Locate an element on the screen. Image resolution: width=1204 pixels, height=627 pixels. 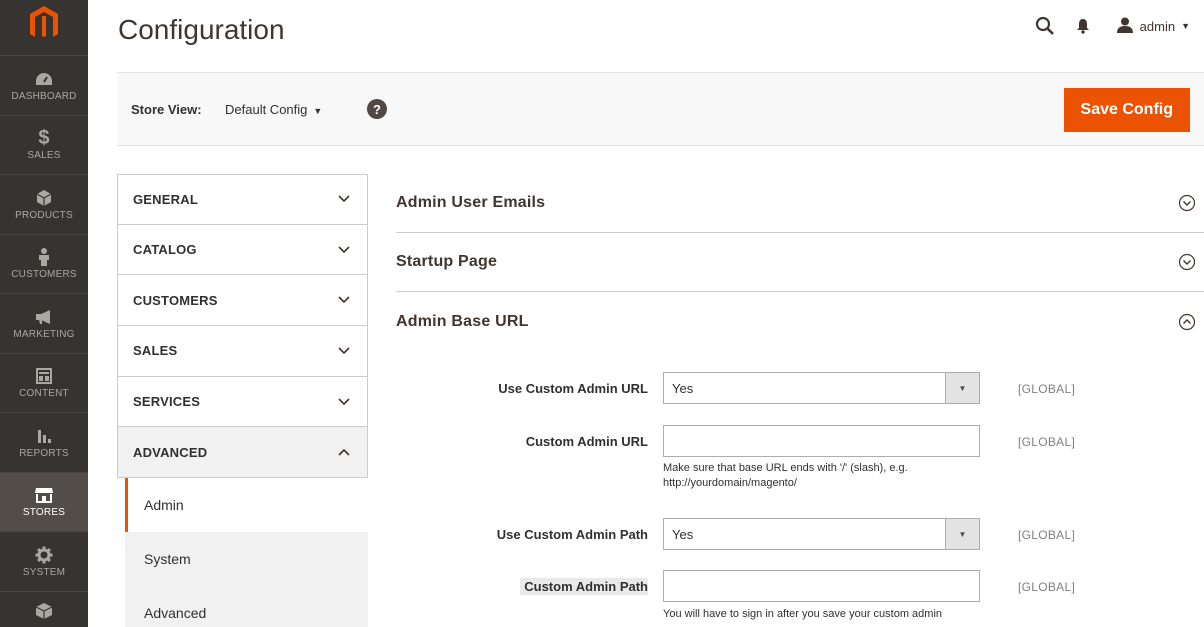
use-custom-admin-url-label: Use Custom Admin URL is located at coordinates (573, 388).